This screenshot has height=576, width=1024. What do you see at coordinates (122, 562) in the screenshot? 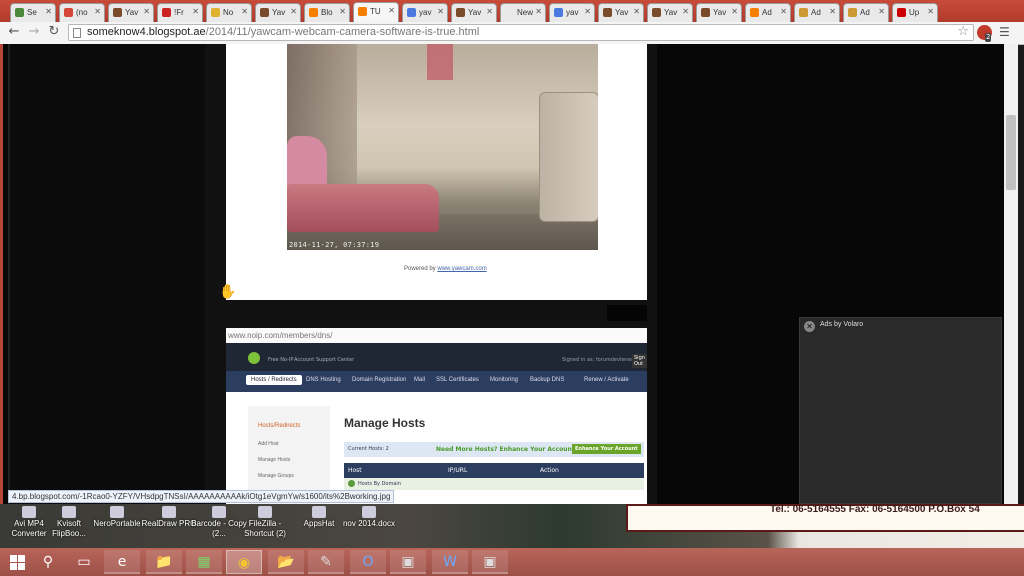
I see `internet-explorer-icon: e` at bounding box center [122, 562].